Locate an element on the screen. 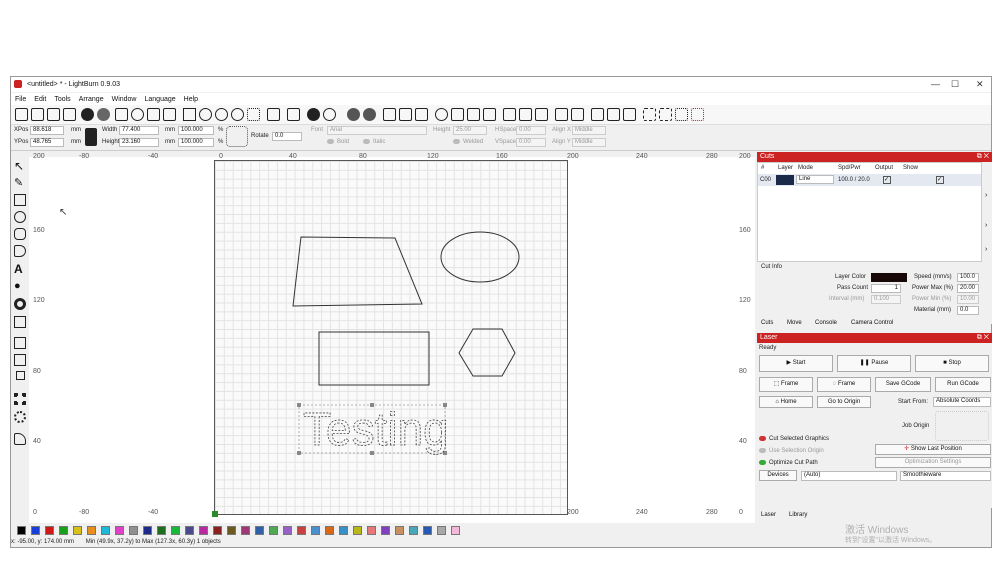 This screenshot has height=565, width=1000. polygon-tool-icon is located at coordinates (20, 234).